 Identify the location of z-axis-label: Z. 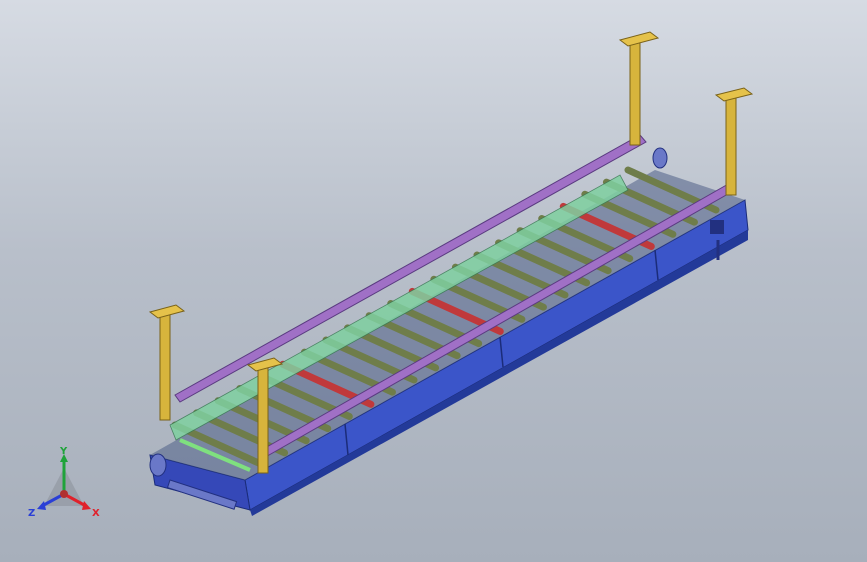
(31, 513).